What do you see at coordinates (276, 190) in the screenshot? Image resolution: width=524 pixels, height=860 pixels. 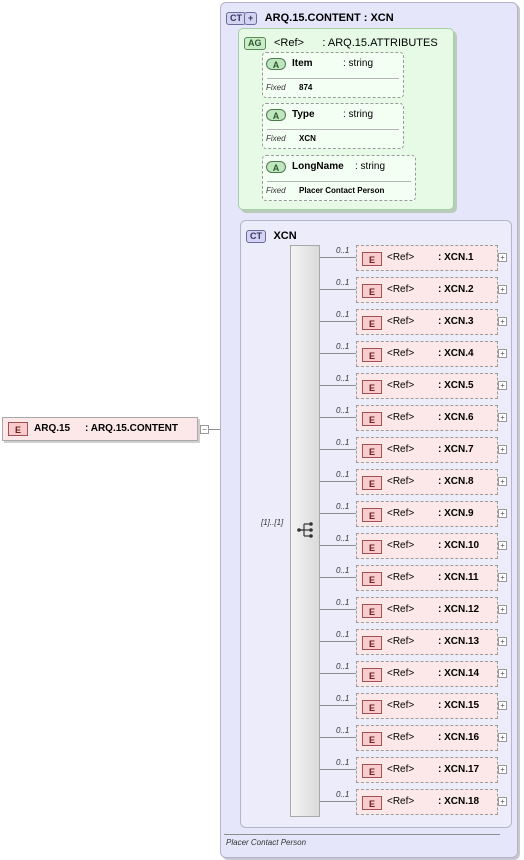 I see `fixed-label: Fixed` at bounding box center [276, 190].